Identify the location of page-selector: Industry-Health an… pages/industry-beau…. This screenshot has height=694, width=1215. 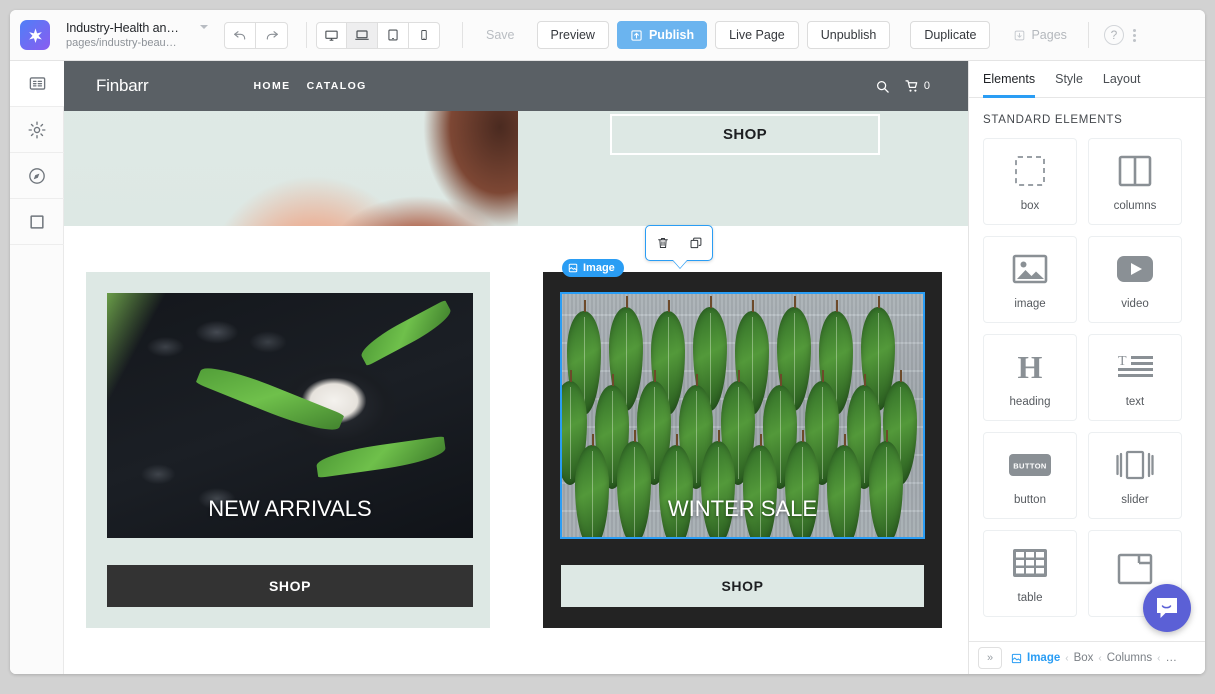
(137, 35).